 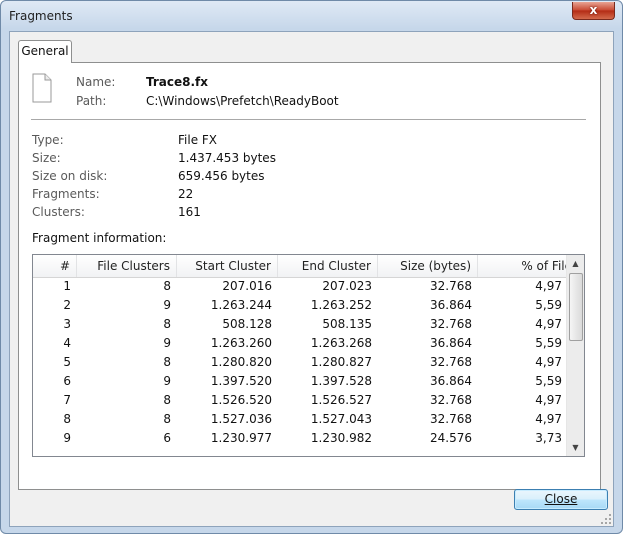 What do you see at coordinates (55, 266) in the screenshot?
I see `column-header-number: #` at bounding box center [55, 266].